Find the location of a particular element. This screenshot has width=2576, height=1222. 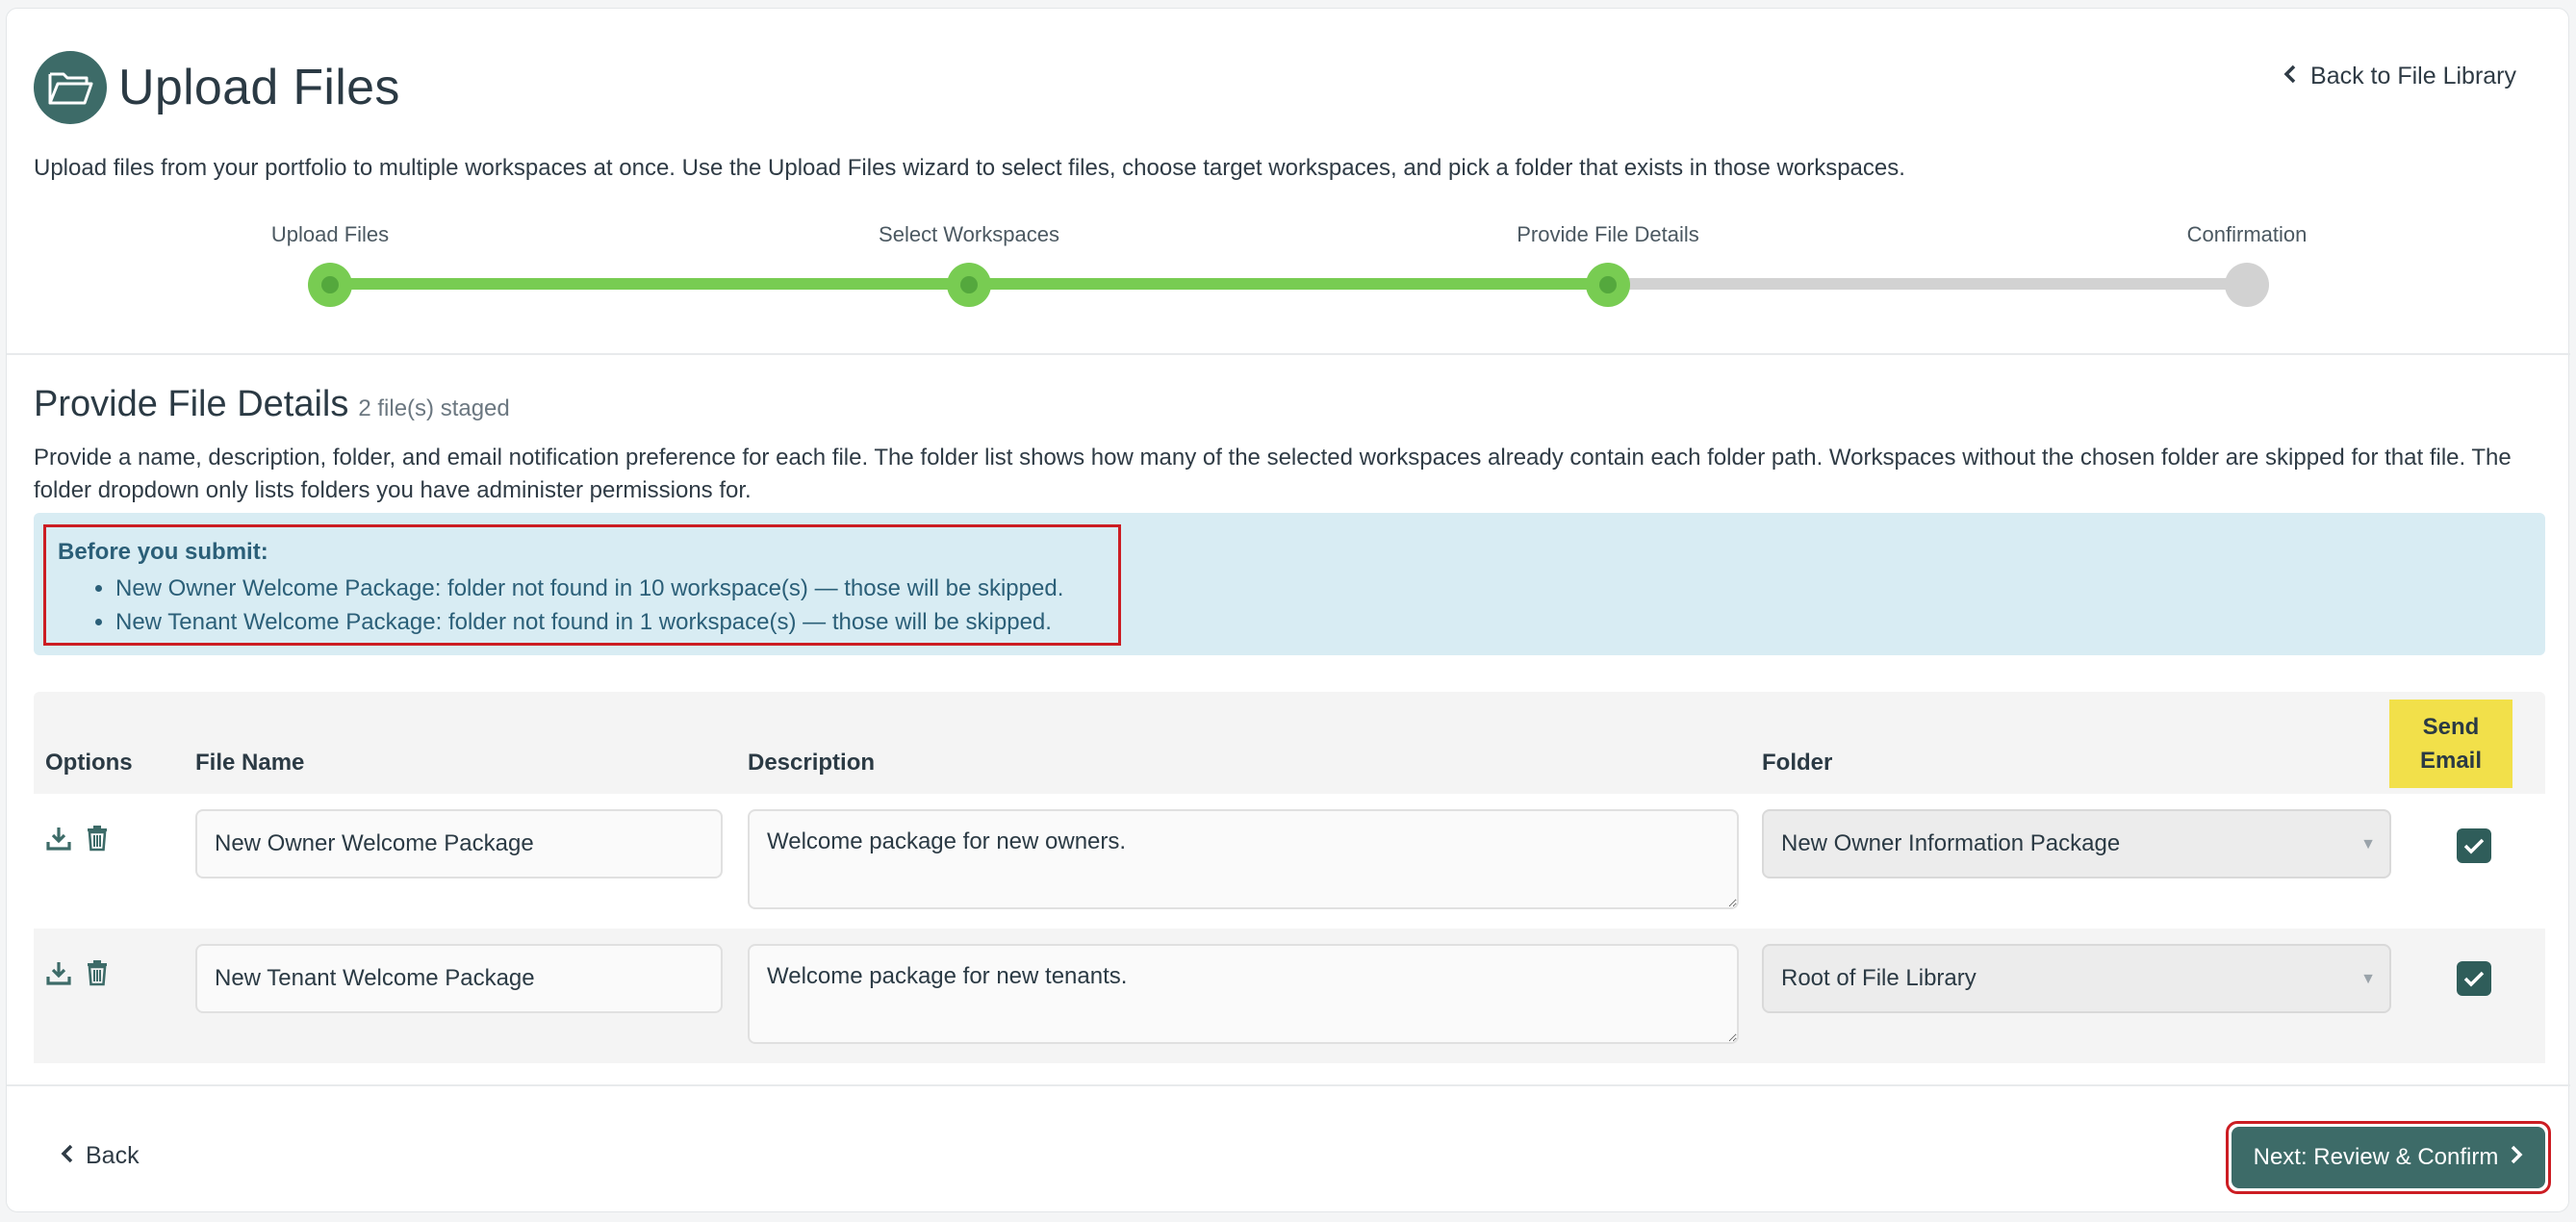

column-header-file-name: File Name is located at coordinates (250, 763).